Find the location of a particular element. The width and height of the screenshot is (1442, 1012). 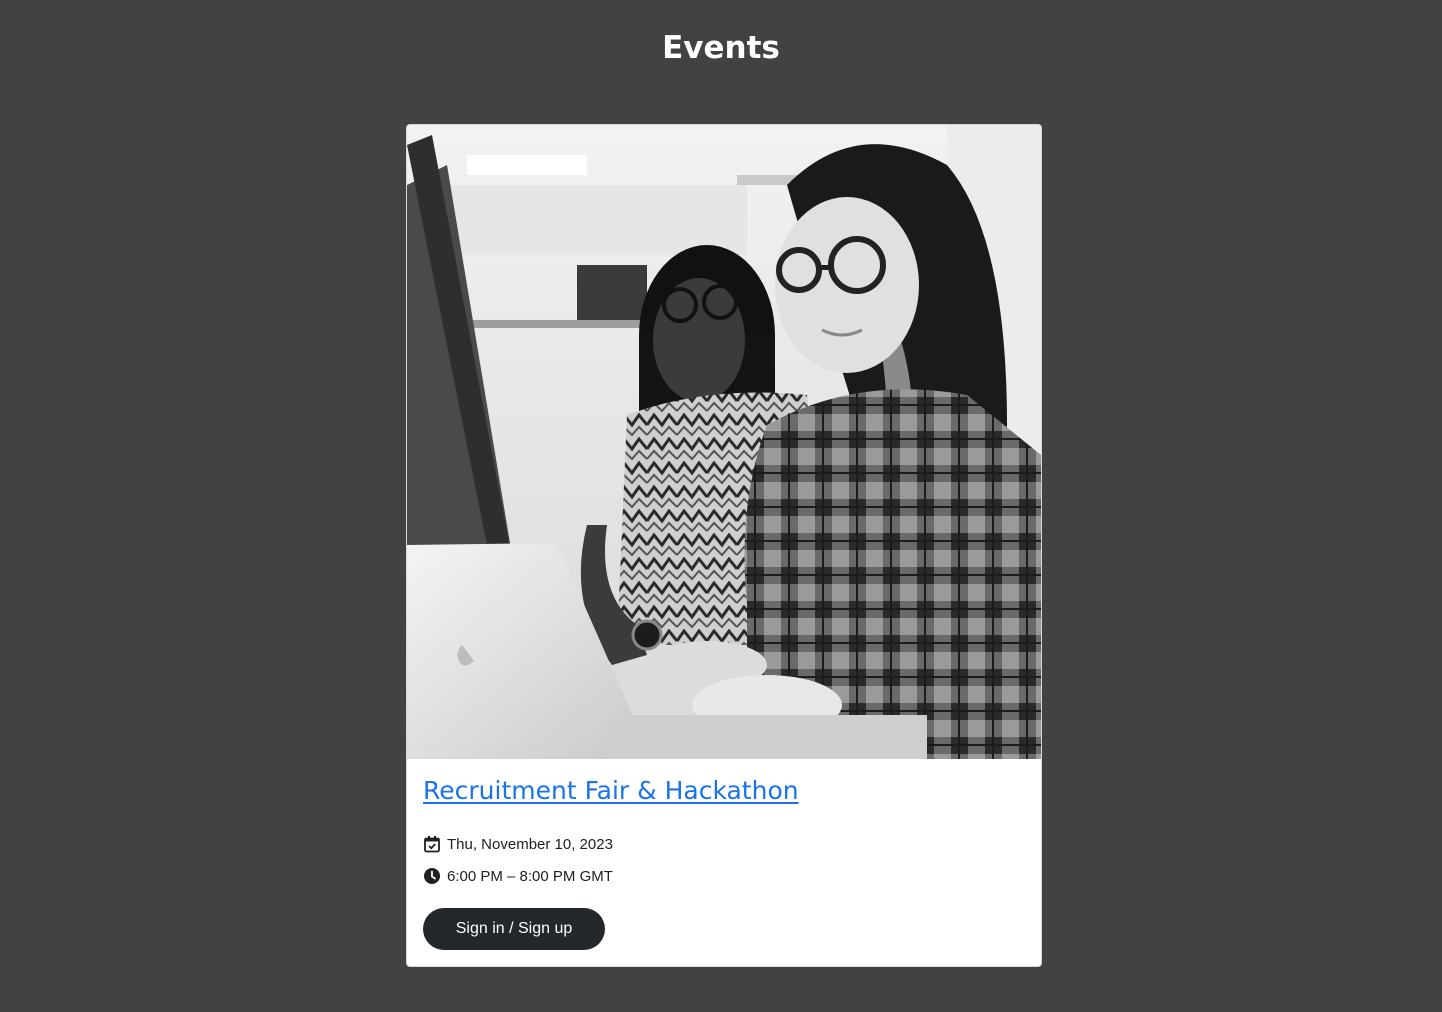

event-time-row: 6:00 PM – 8:00 PM GMT is located at coordinates (518, 876).